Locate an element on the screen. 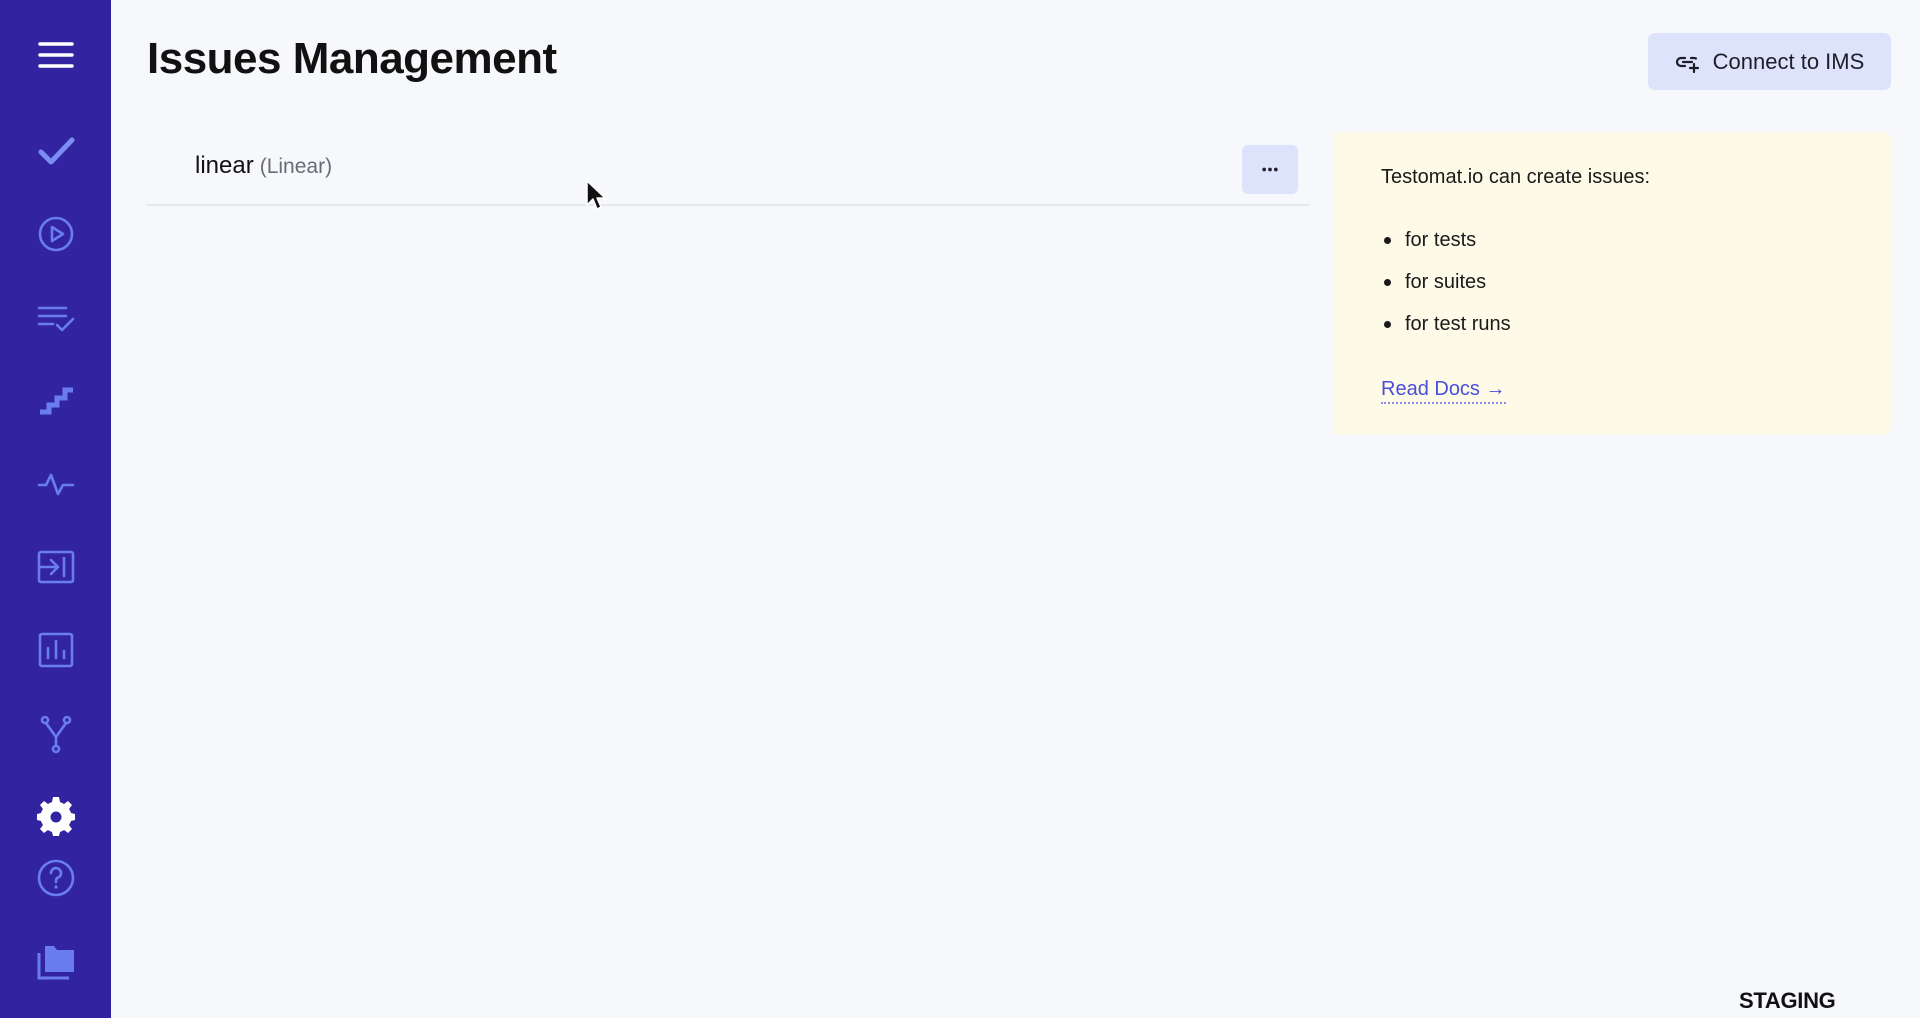  folders-icon is located at coordinates (55, 963).